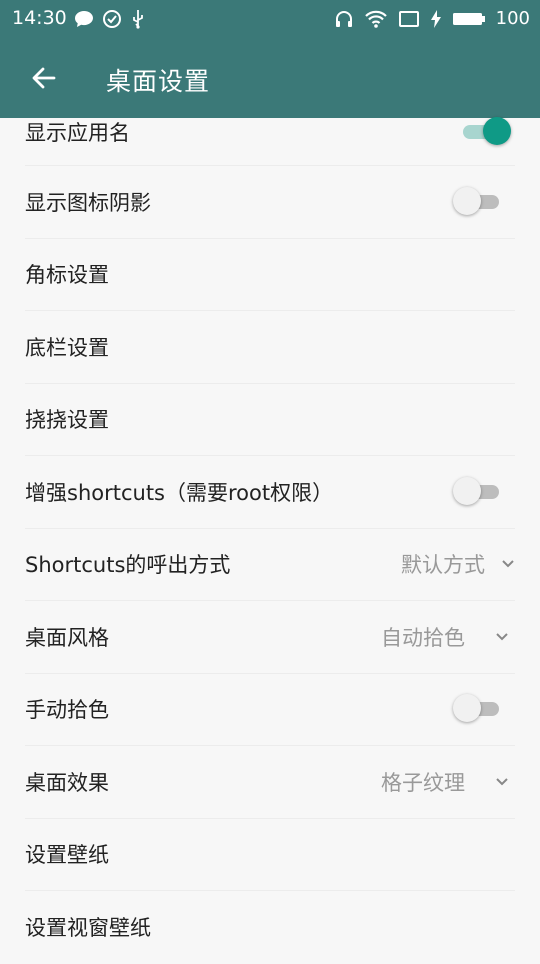 Image resolution: width=540 pixels, height=964 pixels. Describe the element at coordinates (476, 490) in the screenshot. I see `enhanced-shortcuts-toggle` at that location.